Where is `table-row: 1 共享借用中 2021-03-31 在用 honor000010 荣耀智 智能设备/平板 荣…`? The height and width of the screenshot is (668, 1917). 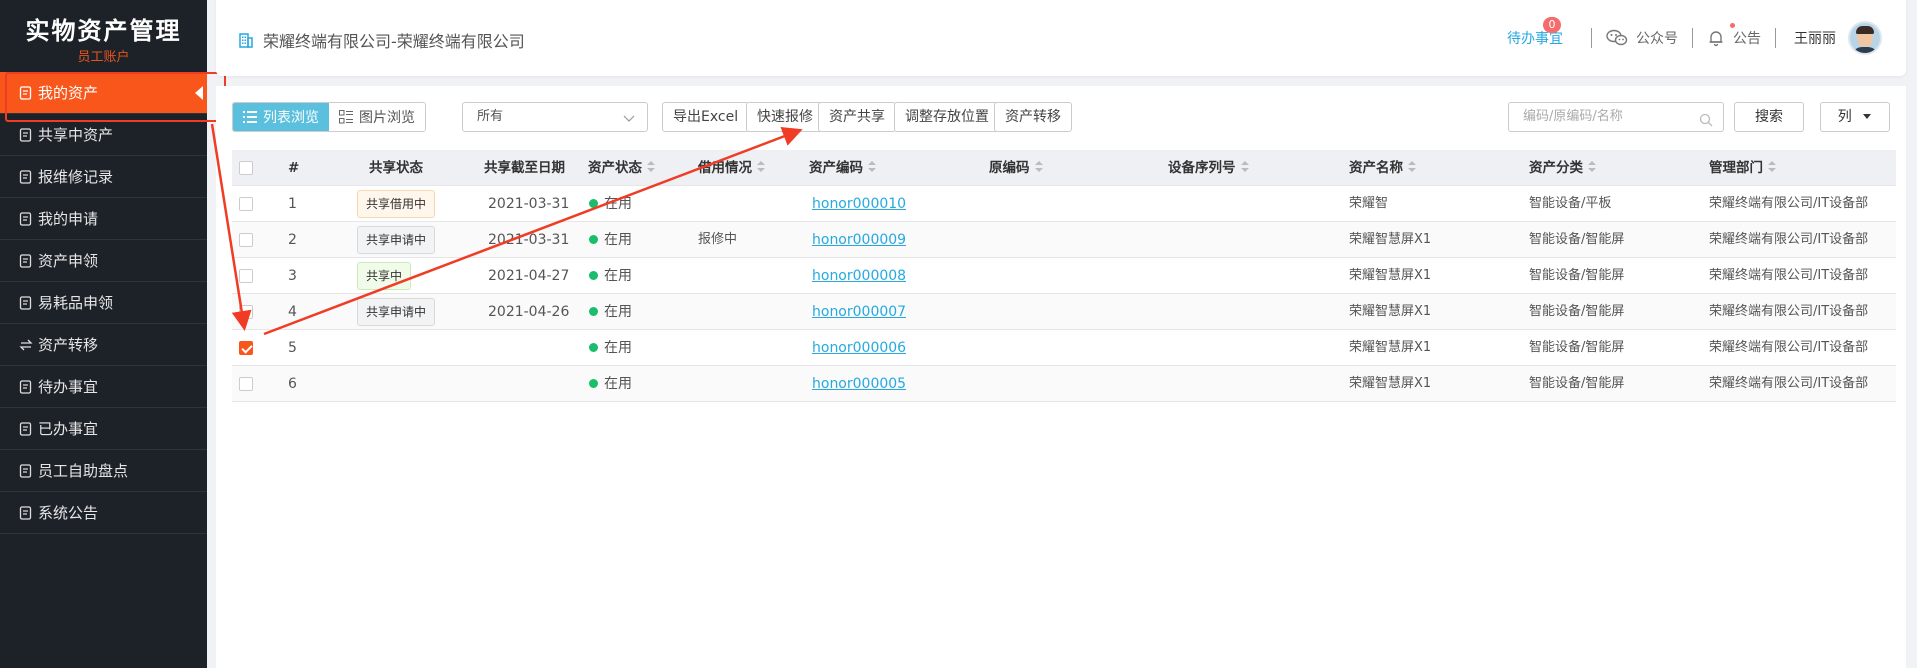 table-row: 1 共享借用中 2021-03-31 在用 honor000010 荣耀智 智能设备/平板 荣… is located at coordinates (1064, 204).